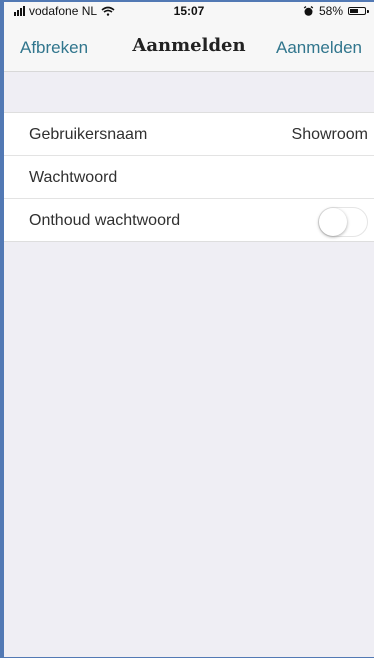  Describe the element at coordinates (368, 11) in the screenshot. I see `battery-tip` at that location.